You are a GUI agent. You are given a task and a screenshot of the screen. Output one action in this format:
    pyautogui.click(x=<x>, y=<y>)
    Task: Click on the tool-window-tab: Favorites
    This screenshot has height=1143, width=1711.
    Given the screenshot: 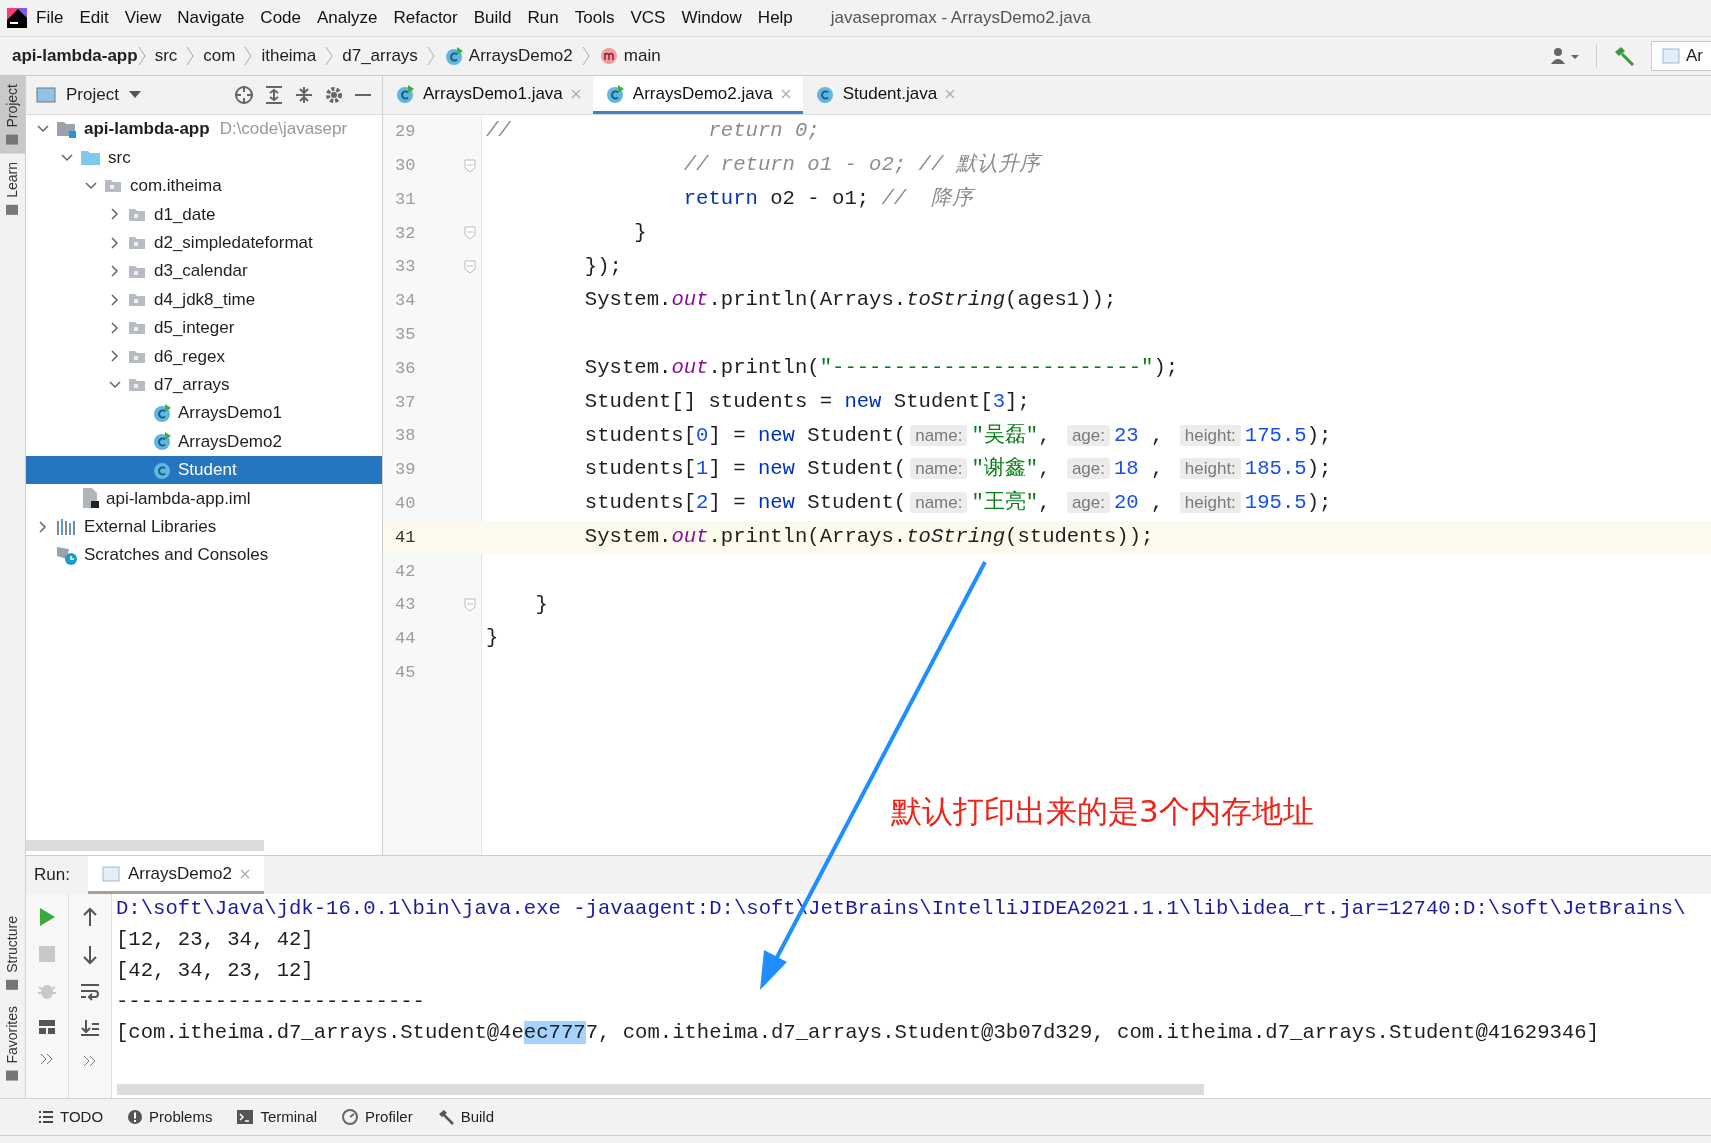 What is the action you would take?
    pyautogui.click(x=12, y=1044)
    